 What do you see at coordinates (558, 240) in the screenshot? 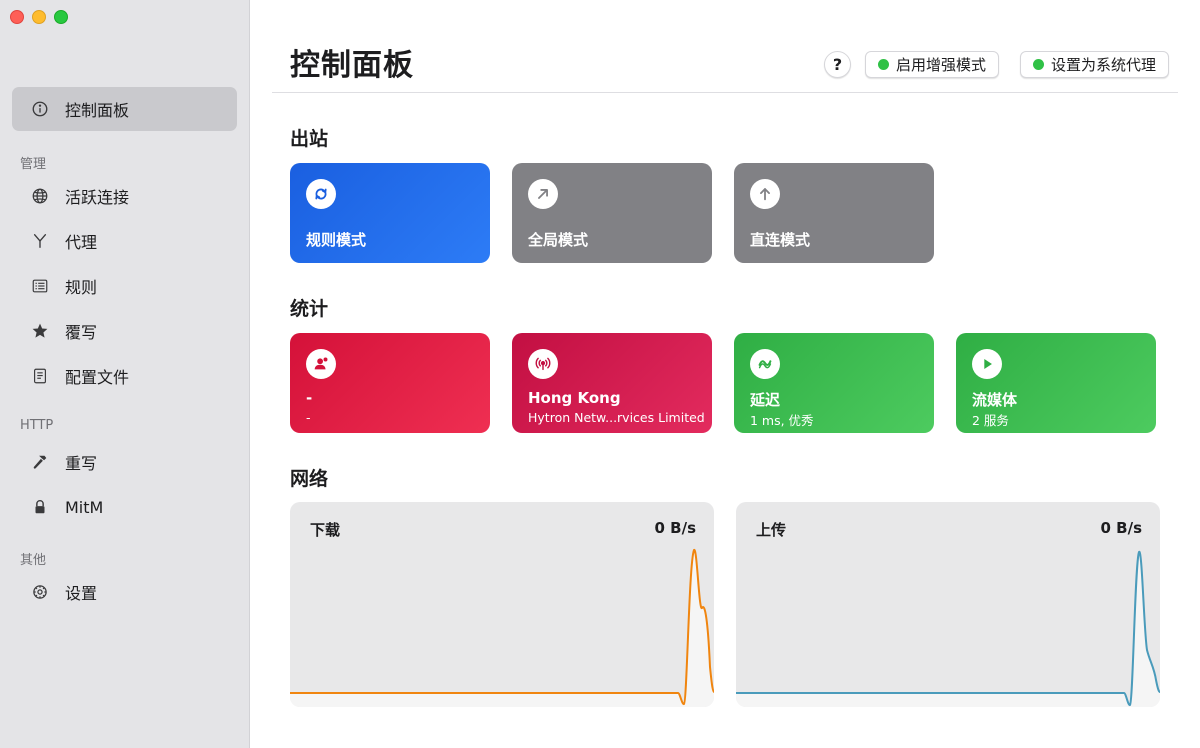
I see `global-mode-label: 全局模式` at bounding box center [558, 240].